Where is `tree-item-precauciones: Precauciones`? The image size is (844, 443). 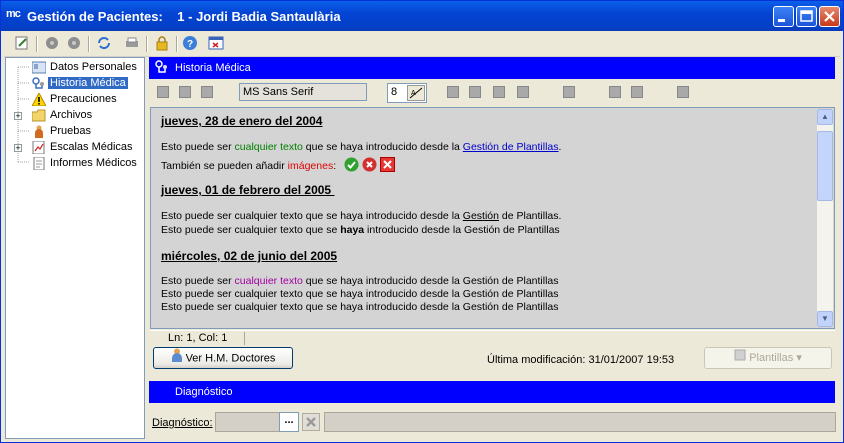
tree-item-precauciones: Precauciones is located at coordinates (76, 99).